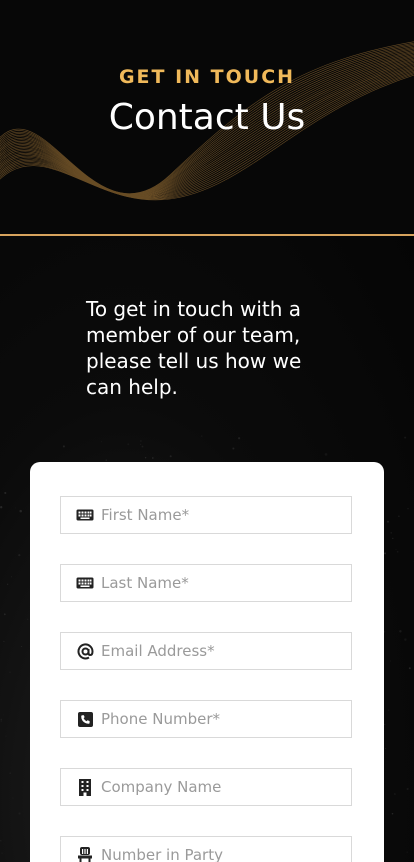  I want to click on building-icon, so click(85, 787).